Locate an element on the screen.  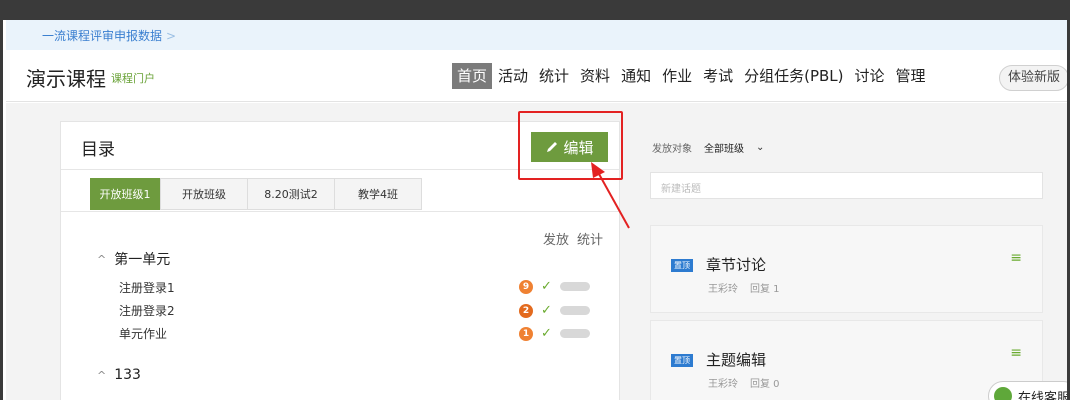
count-badge: 2 is located at coordinates (526, 310).